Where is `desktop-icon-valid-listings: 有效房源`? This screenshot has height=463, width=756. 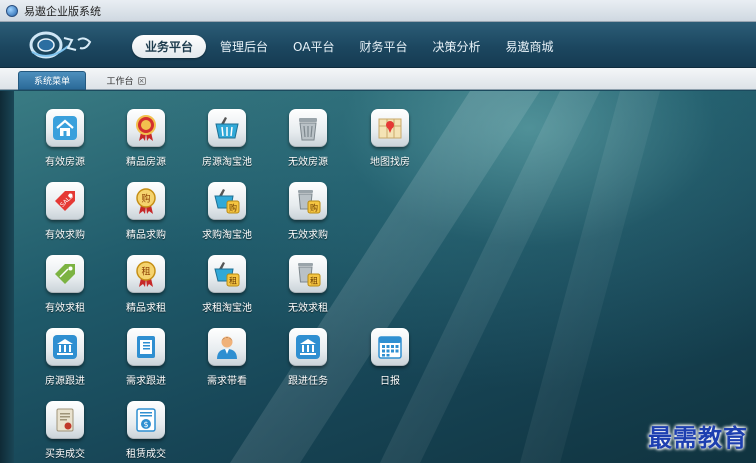
desktop-icon-valid-listings: 有效房源 is located at coordinates (65, 140).